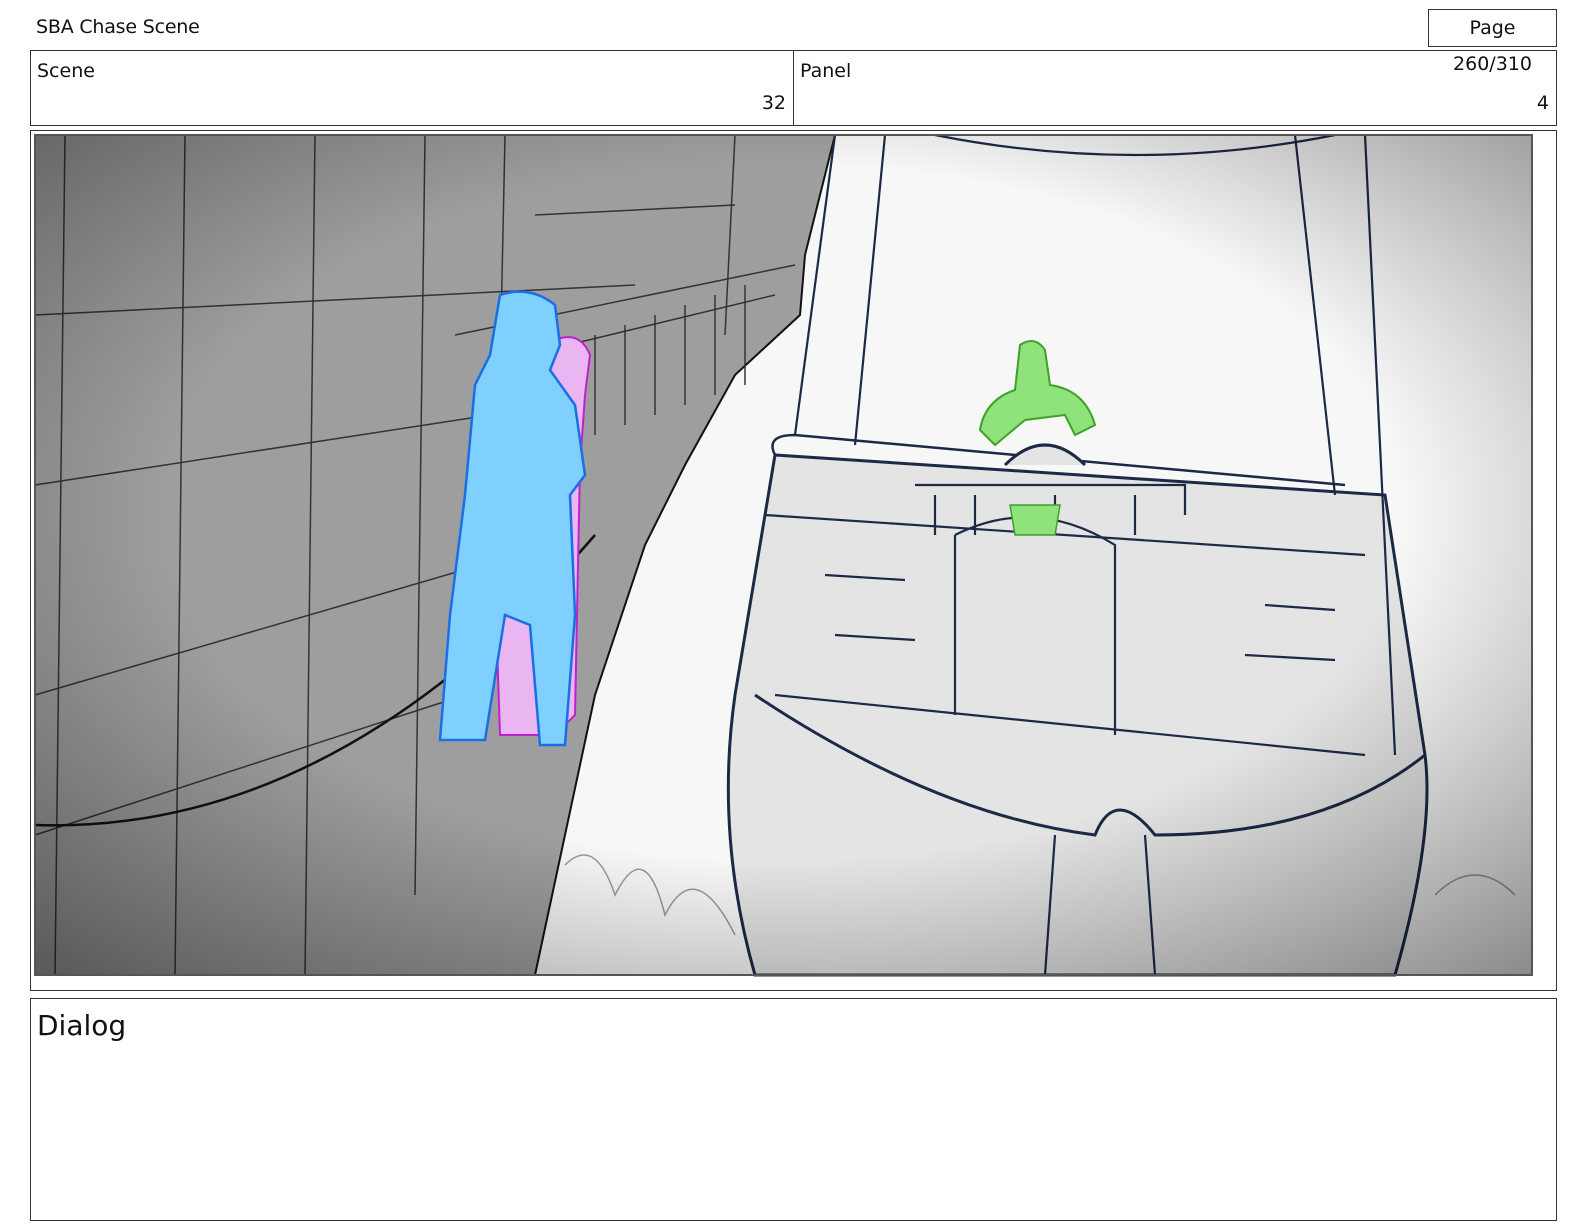 This screenshot has height=1224, width=1584. Describe the element at coordinates (826, 71) in the screenshot. I see `panel-label: Panel` at that location.